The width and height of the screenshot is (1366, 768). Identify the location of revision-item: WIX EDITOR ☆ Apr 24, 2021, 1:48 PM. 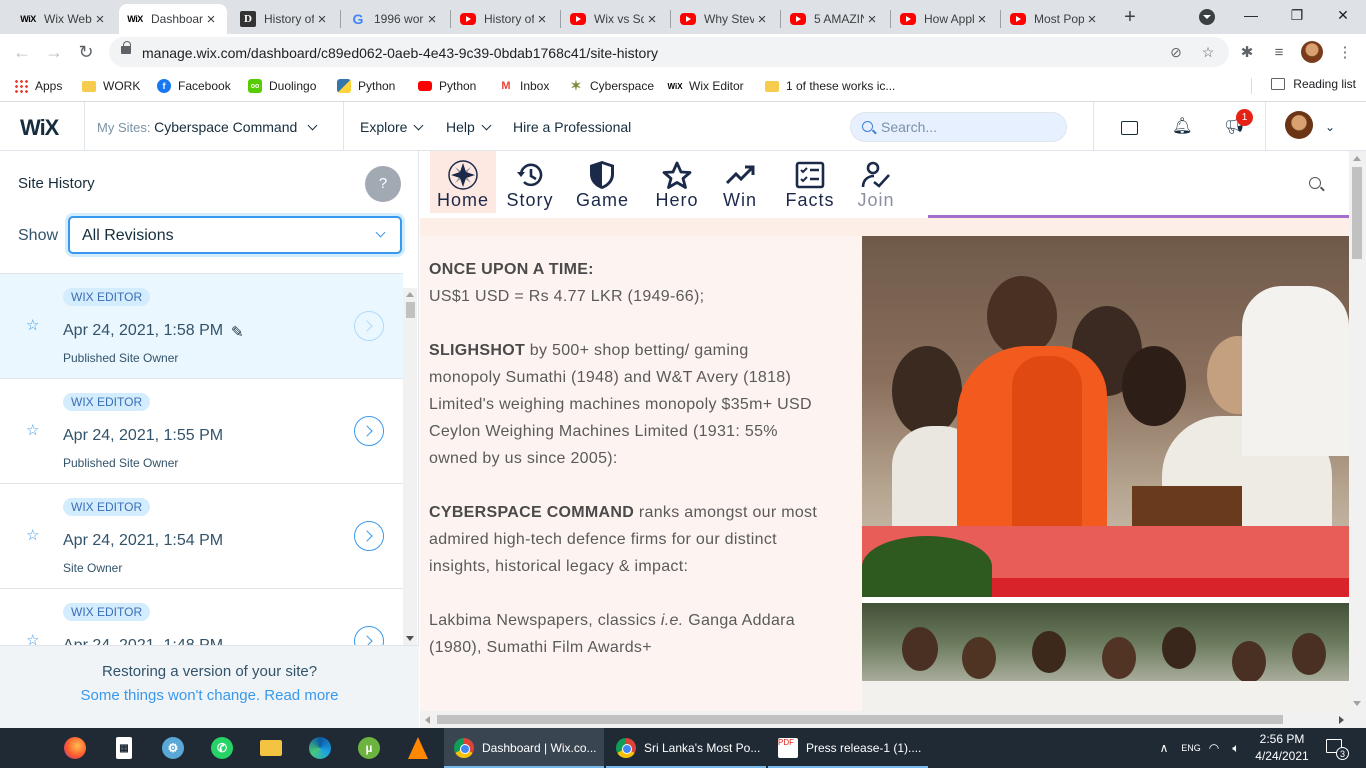
(201, 617).